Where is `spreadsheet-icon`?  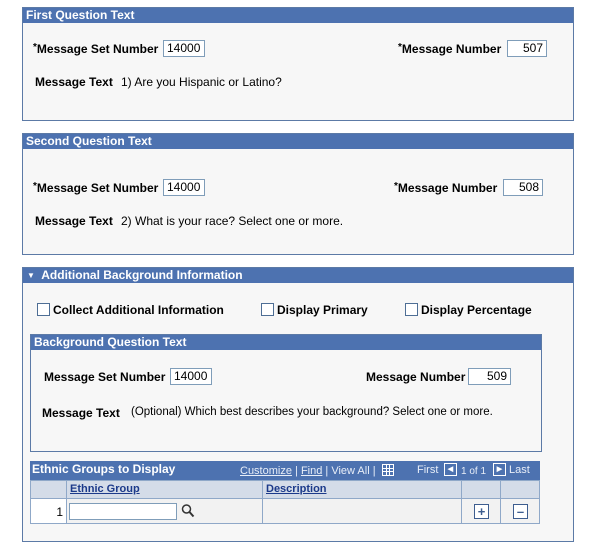
spreadsheet-icon is located at coordinates (388, 470).